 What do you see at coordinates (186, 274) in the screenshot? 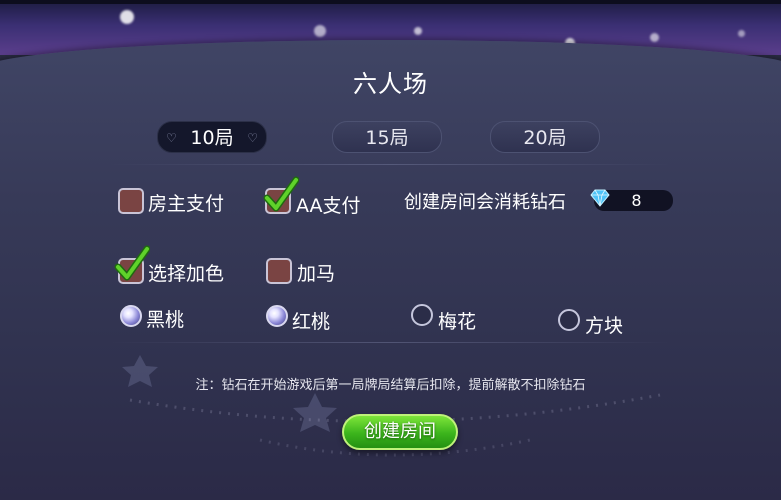
I see `choose-color-label: 选择加色` at bounding box center [186, 274].